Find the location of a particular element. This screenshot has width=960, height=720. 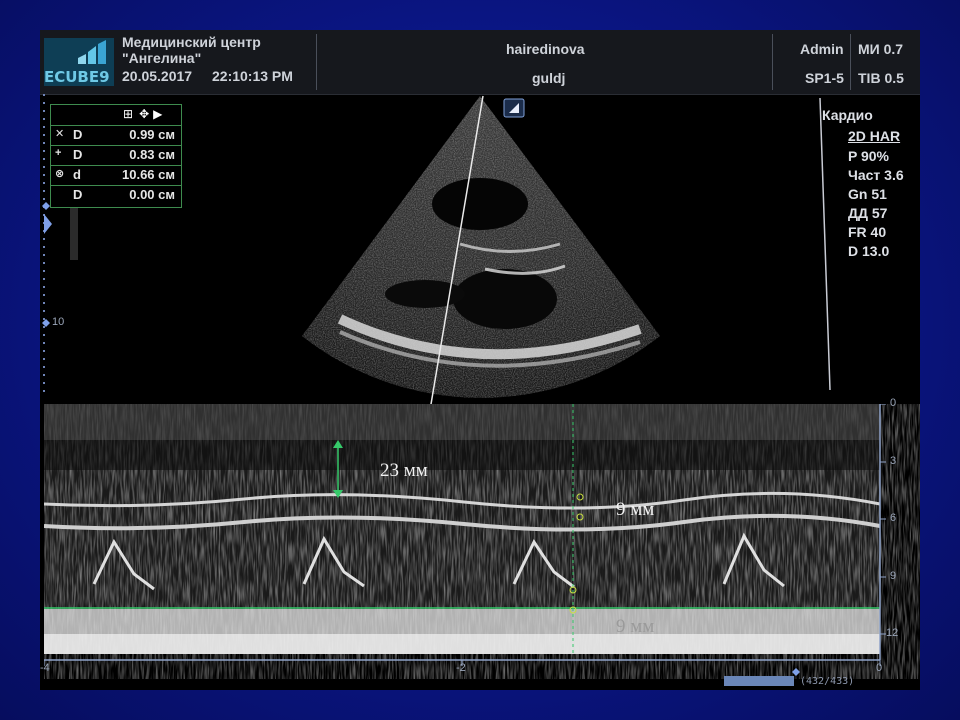

user-name: Admin is located at coordinates (822, 49).